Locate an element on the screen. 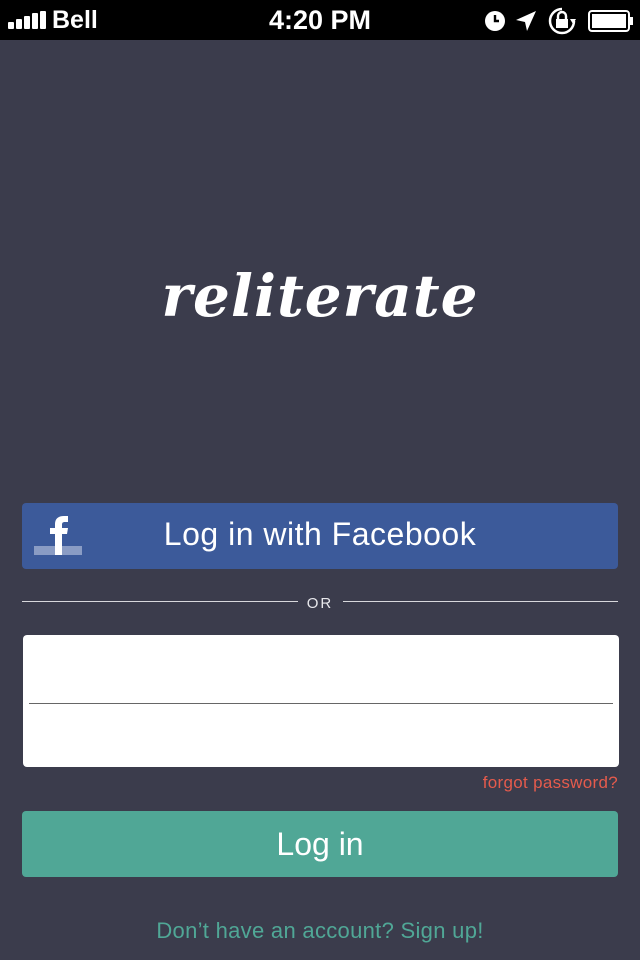  password-input is located at coordinates (321, 735).